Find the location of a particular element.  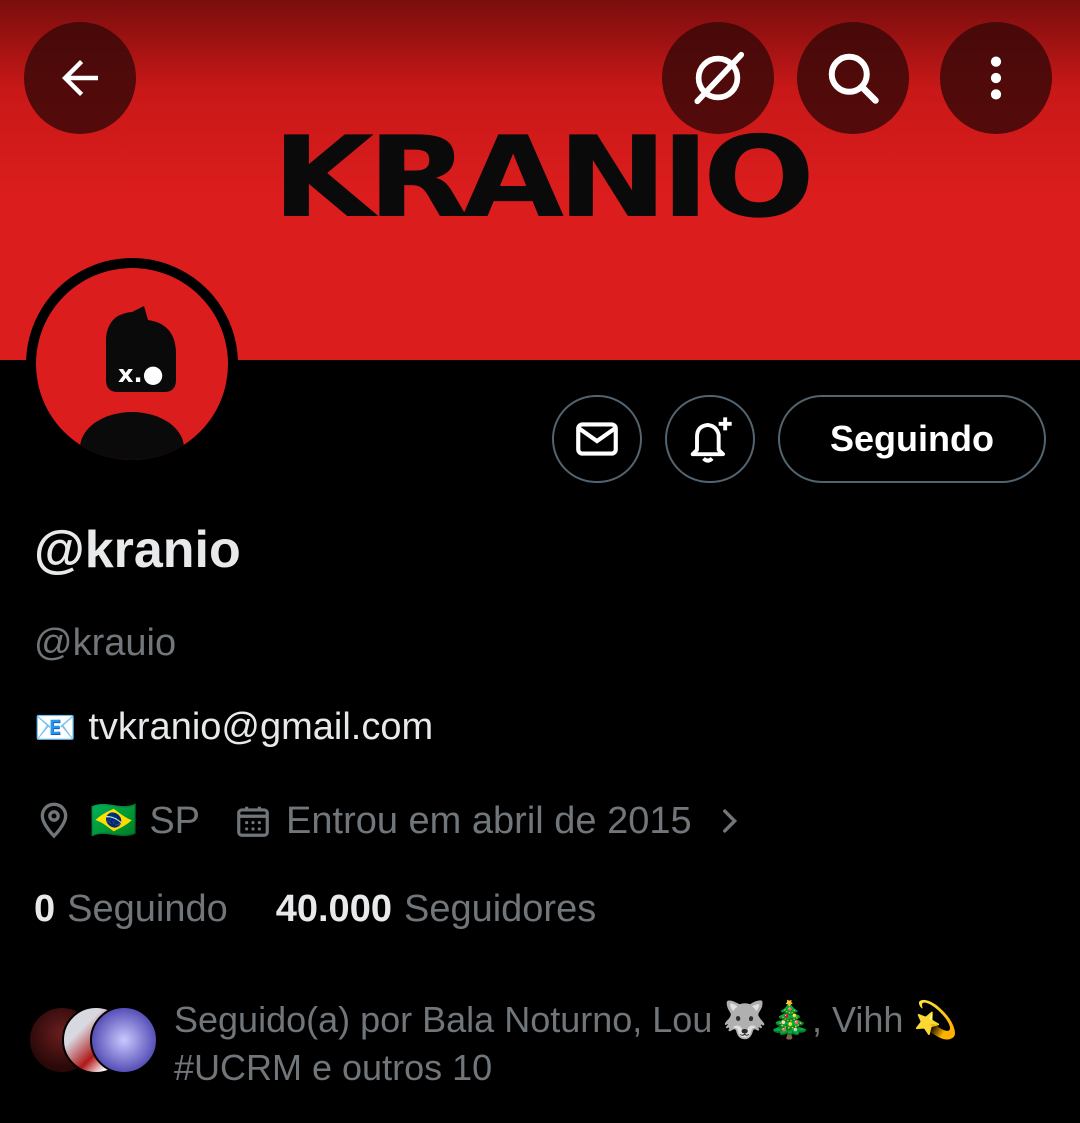

location-text: SP is located at coordinates (175, 820).